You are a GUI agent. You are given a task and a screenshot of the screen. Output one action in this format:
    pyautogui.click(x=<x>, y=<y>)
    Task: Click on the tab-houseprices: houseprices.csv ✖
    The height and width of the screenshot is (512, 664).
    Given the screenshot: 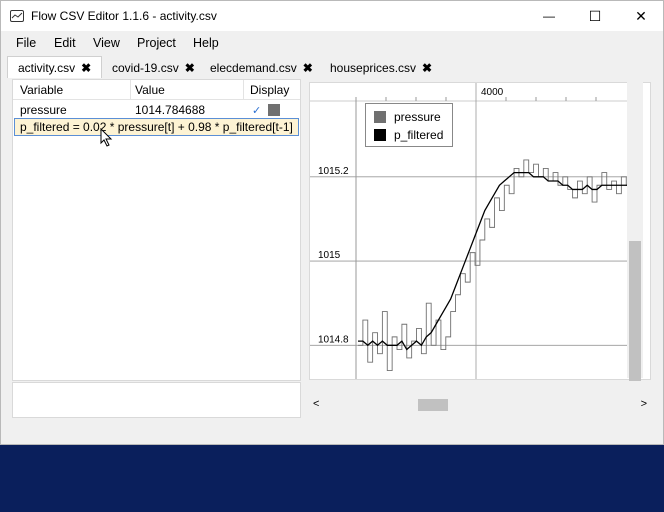 What is the action you would take?
    pyautogui.click(x=380, y=68)
    